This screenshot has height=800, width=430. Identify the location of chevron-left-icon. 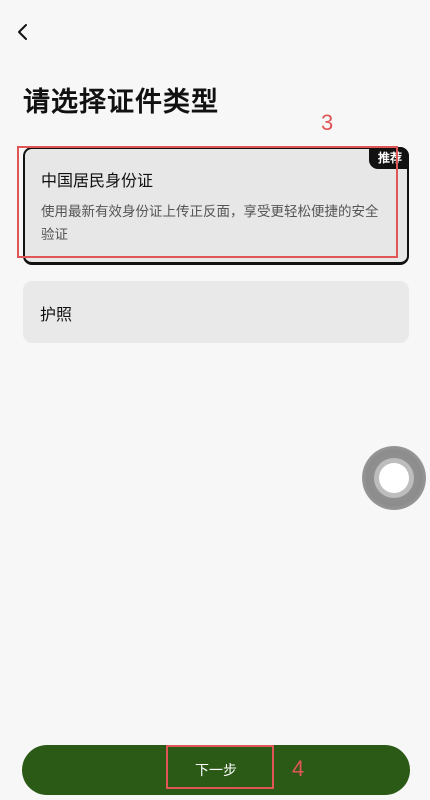
(22, 32).